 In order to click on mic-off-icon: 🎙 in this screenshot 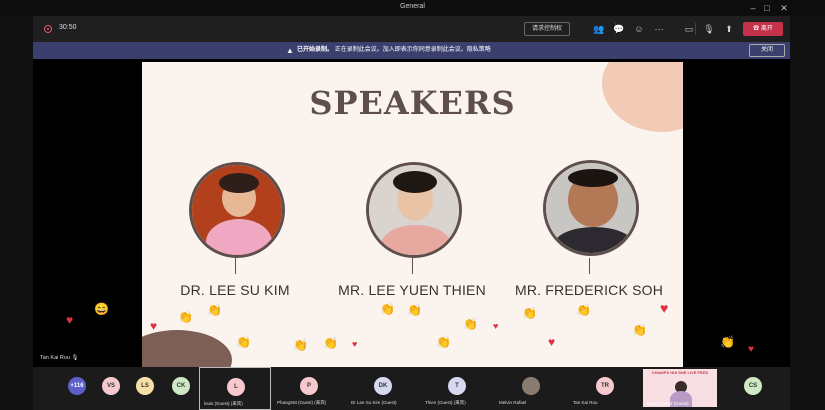, I will do `click(709, 29)`.